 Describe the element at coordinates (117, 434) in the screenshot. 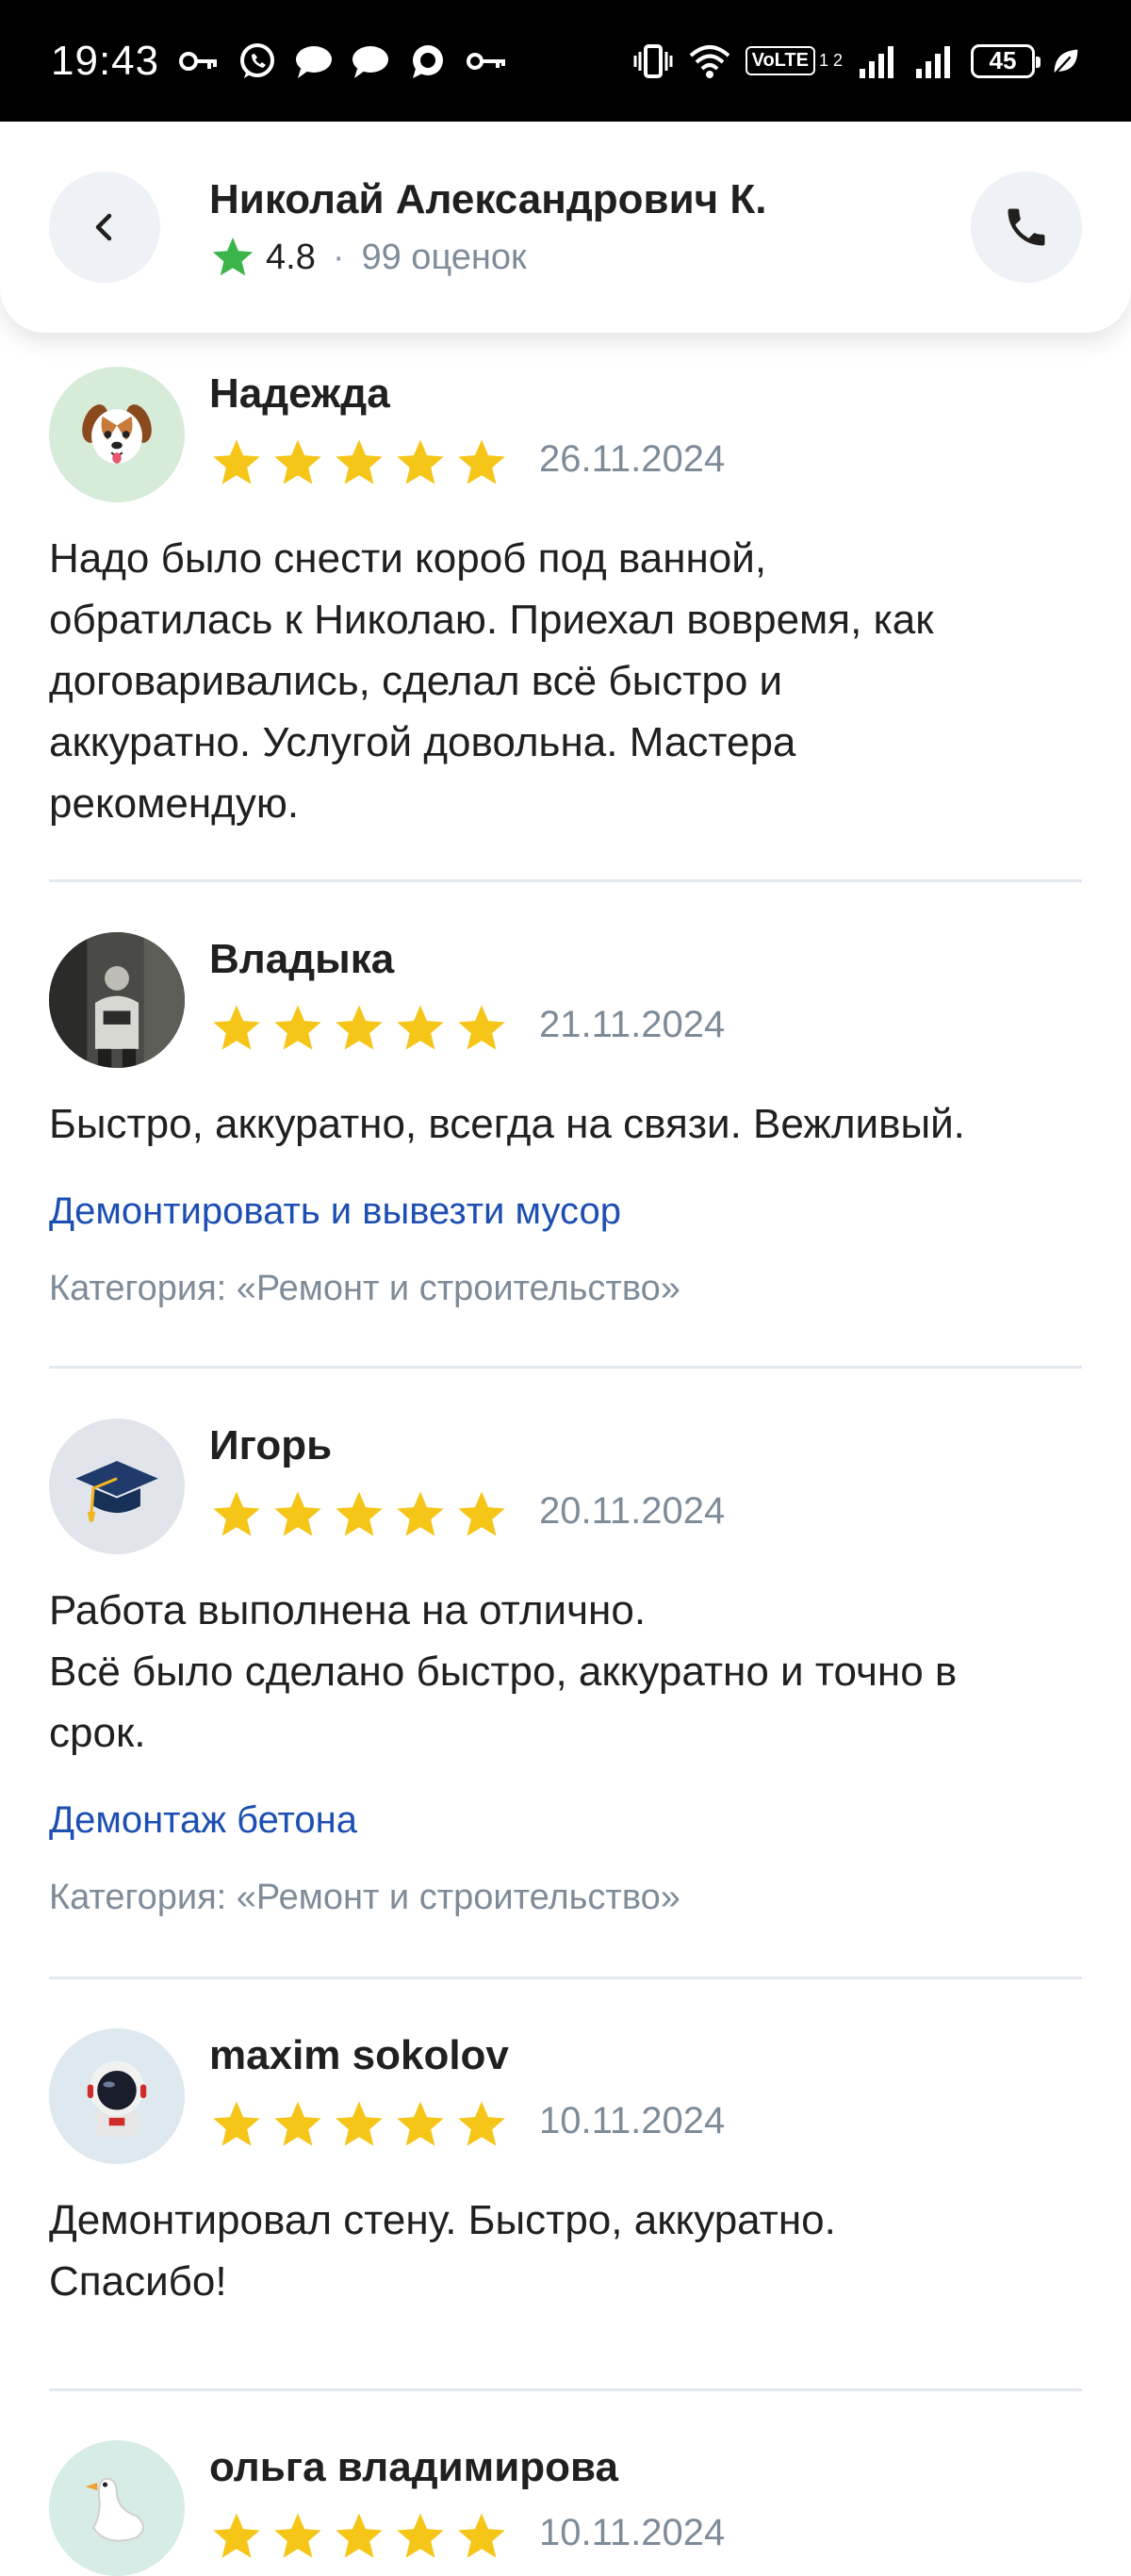

I see `dog-avatar` at that location.